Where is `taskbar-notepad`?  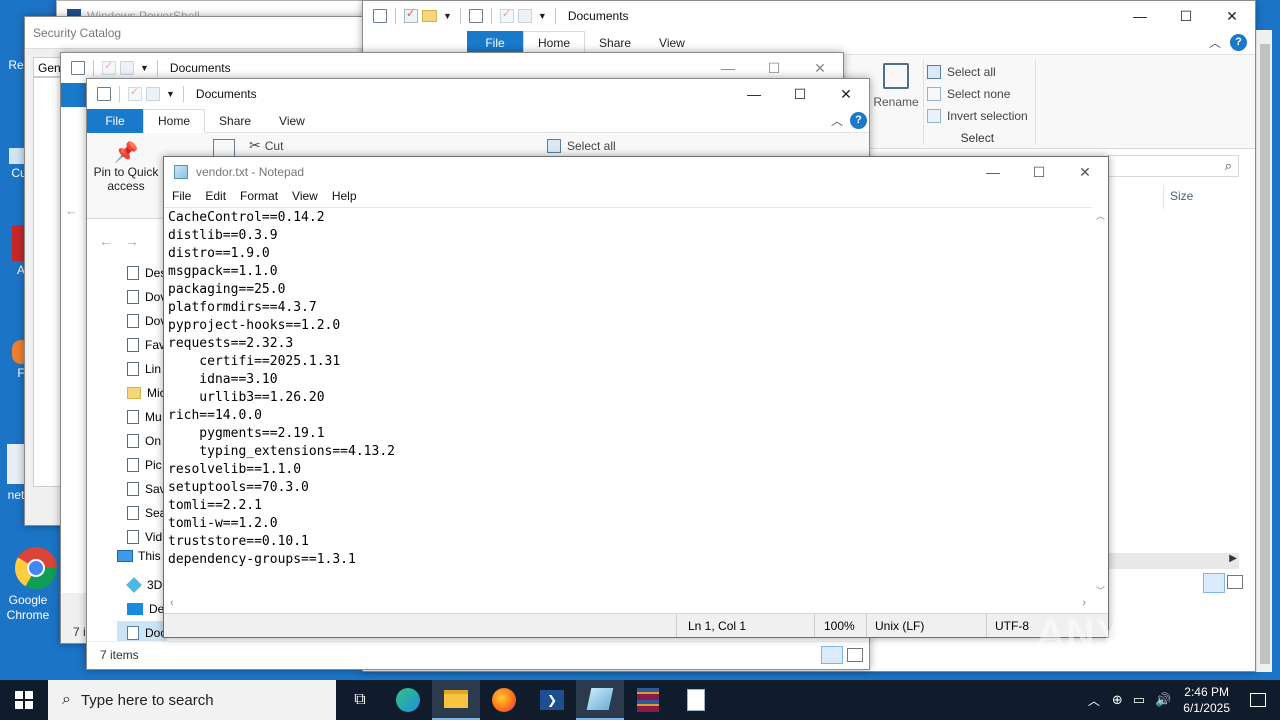
taskbar-notepad is located at coordinates (600, 700).